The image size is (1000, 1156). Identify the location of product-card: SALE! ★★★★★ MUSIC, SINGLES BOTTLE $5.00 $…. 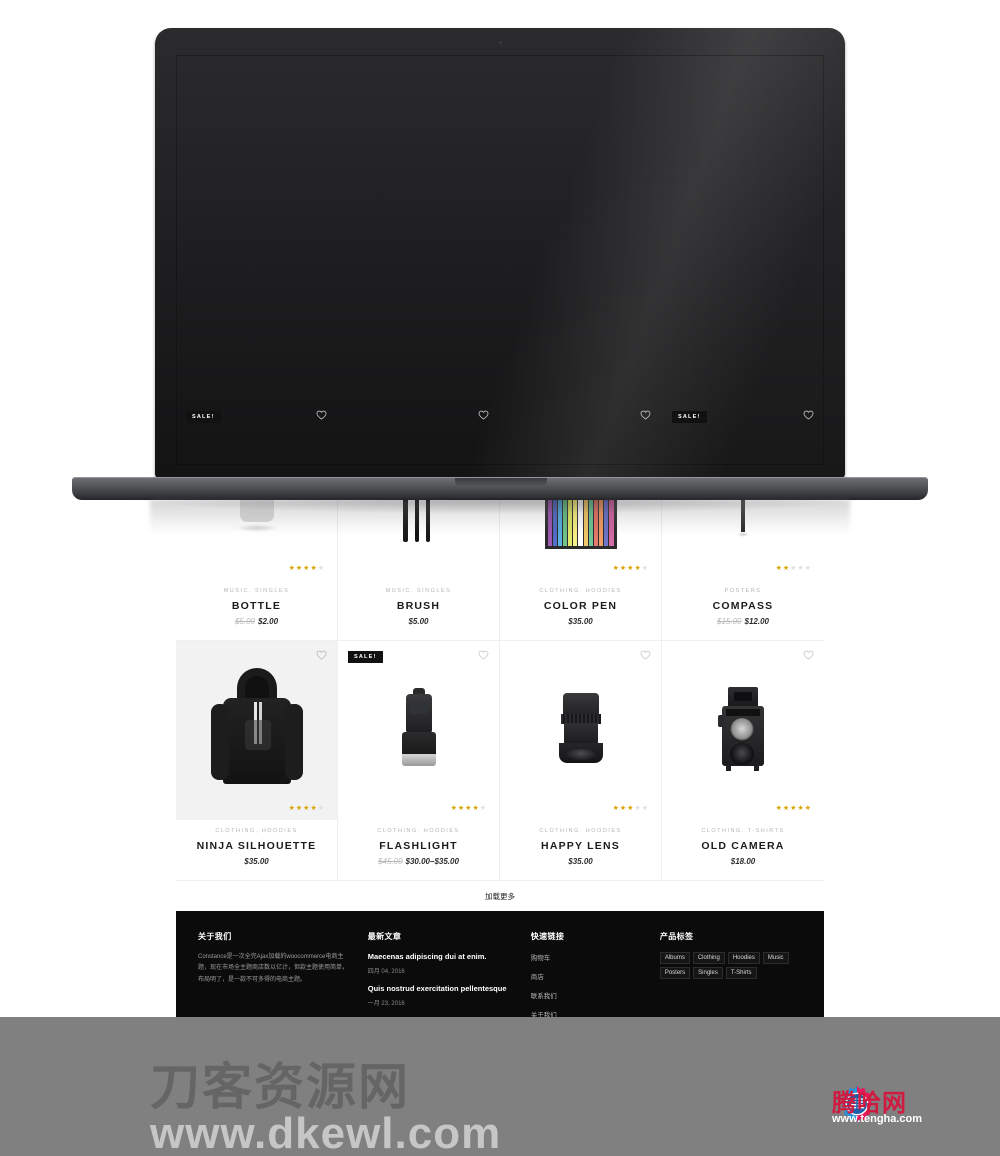
(257, 521).